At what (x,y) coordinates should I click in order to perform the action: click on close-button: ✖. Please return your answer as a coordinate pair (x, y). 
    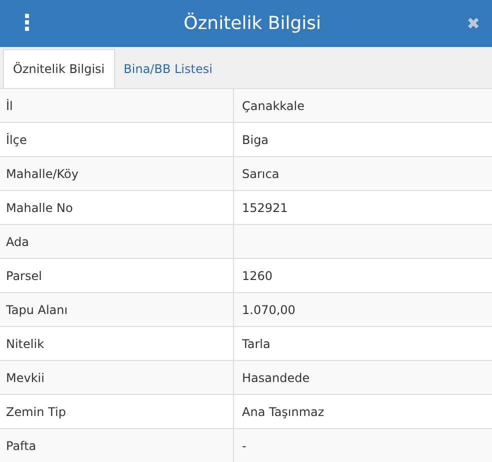
    Looking at the image, I should click on (473, 23).